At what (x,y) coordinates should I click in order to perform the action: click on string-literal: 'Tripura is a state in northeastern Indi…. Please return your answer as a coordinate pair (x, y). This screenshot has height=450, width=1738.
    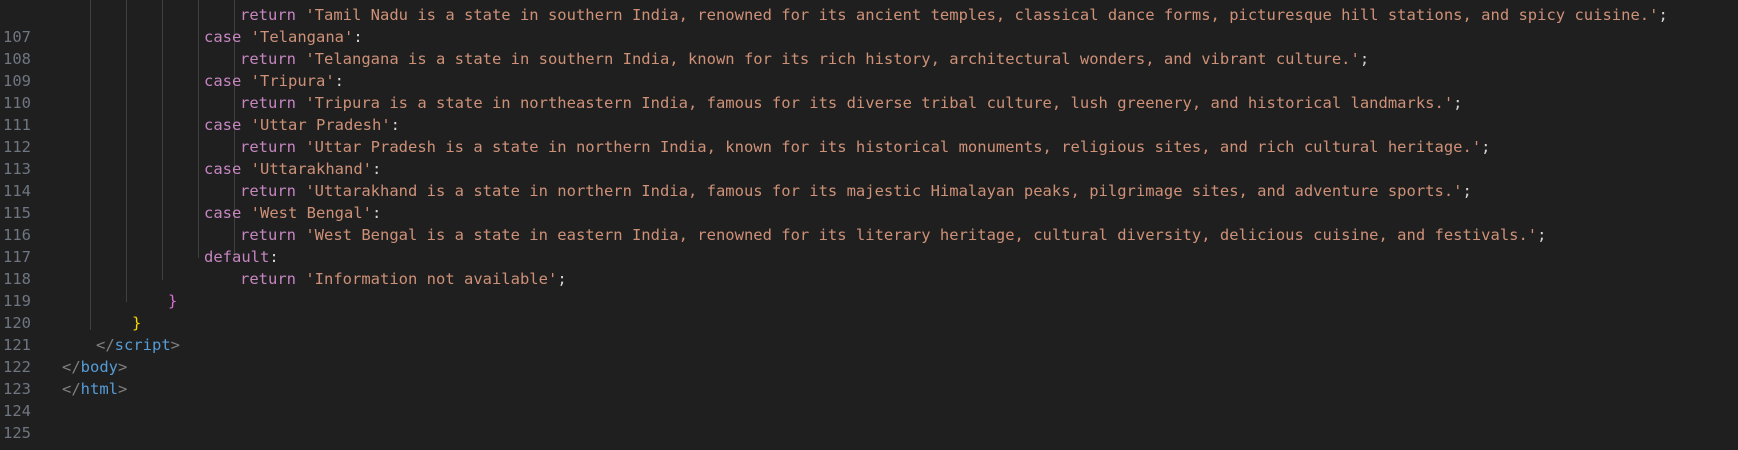
    Looking at the image, I should click on (879, 103).